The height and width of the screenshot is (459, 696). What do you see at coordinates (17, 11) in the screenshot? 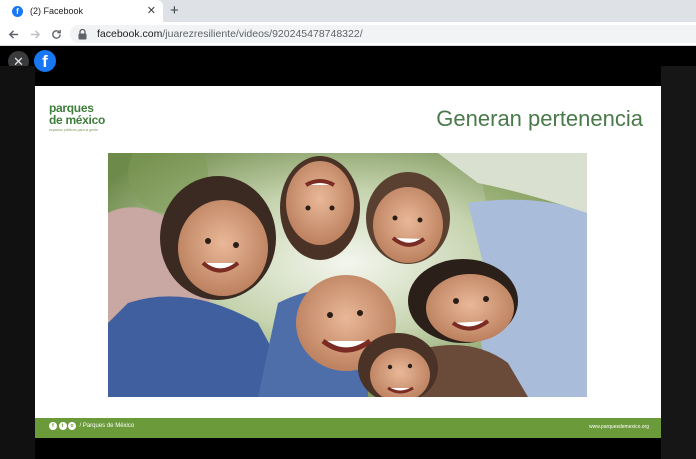
I see `facebook-favicon-icon: f` at bounding box center [17, 11].